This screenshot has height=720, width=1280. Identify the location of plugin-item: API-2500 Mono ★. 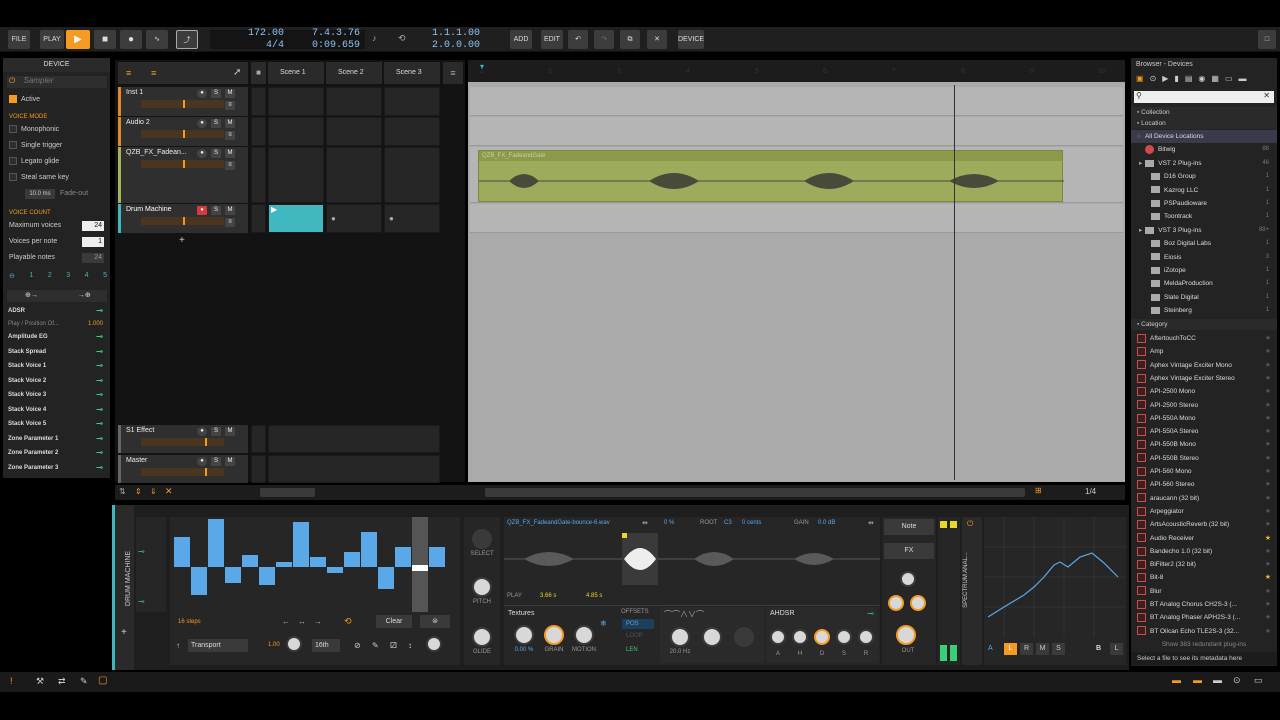
(1204, 391).